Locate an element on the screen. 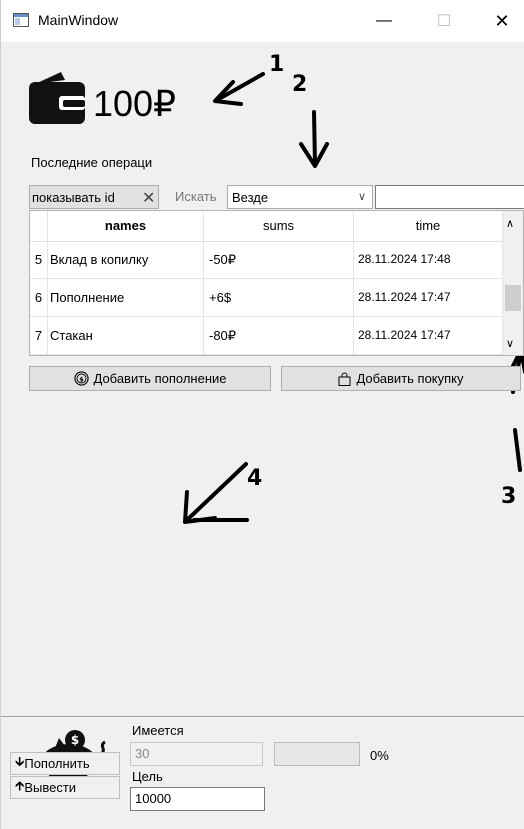 The width and height of the screenshot is (524, 829). wallet-icon is located at coordinates (57, 98).